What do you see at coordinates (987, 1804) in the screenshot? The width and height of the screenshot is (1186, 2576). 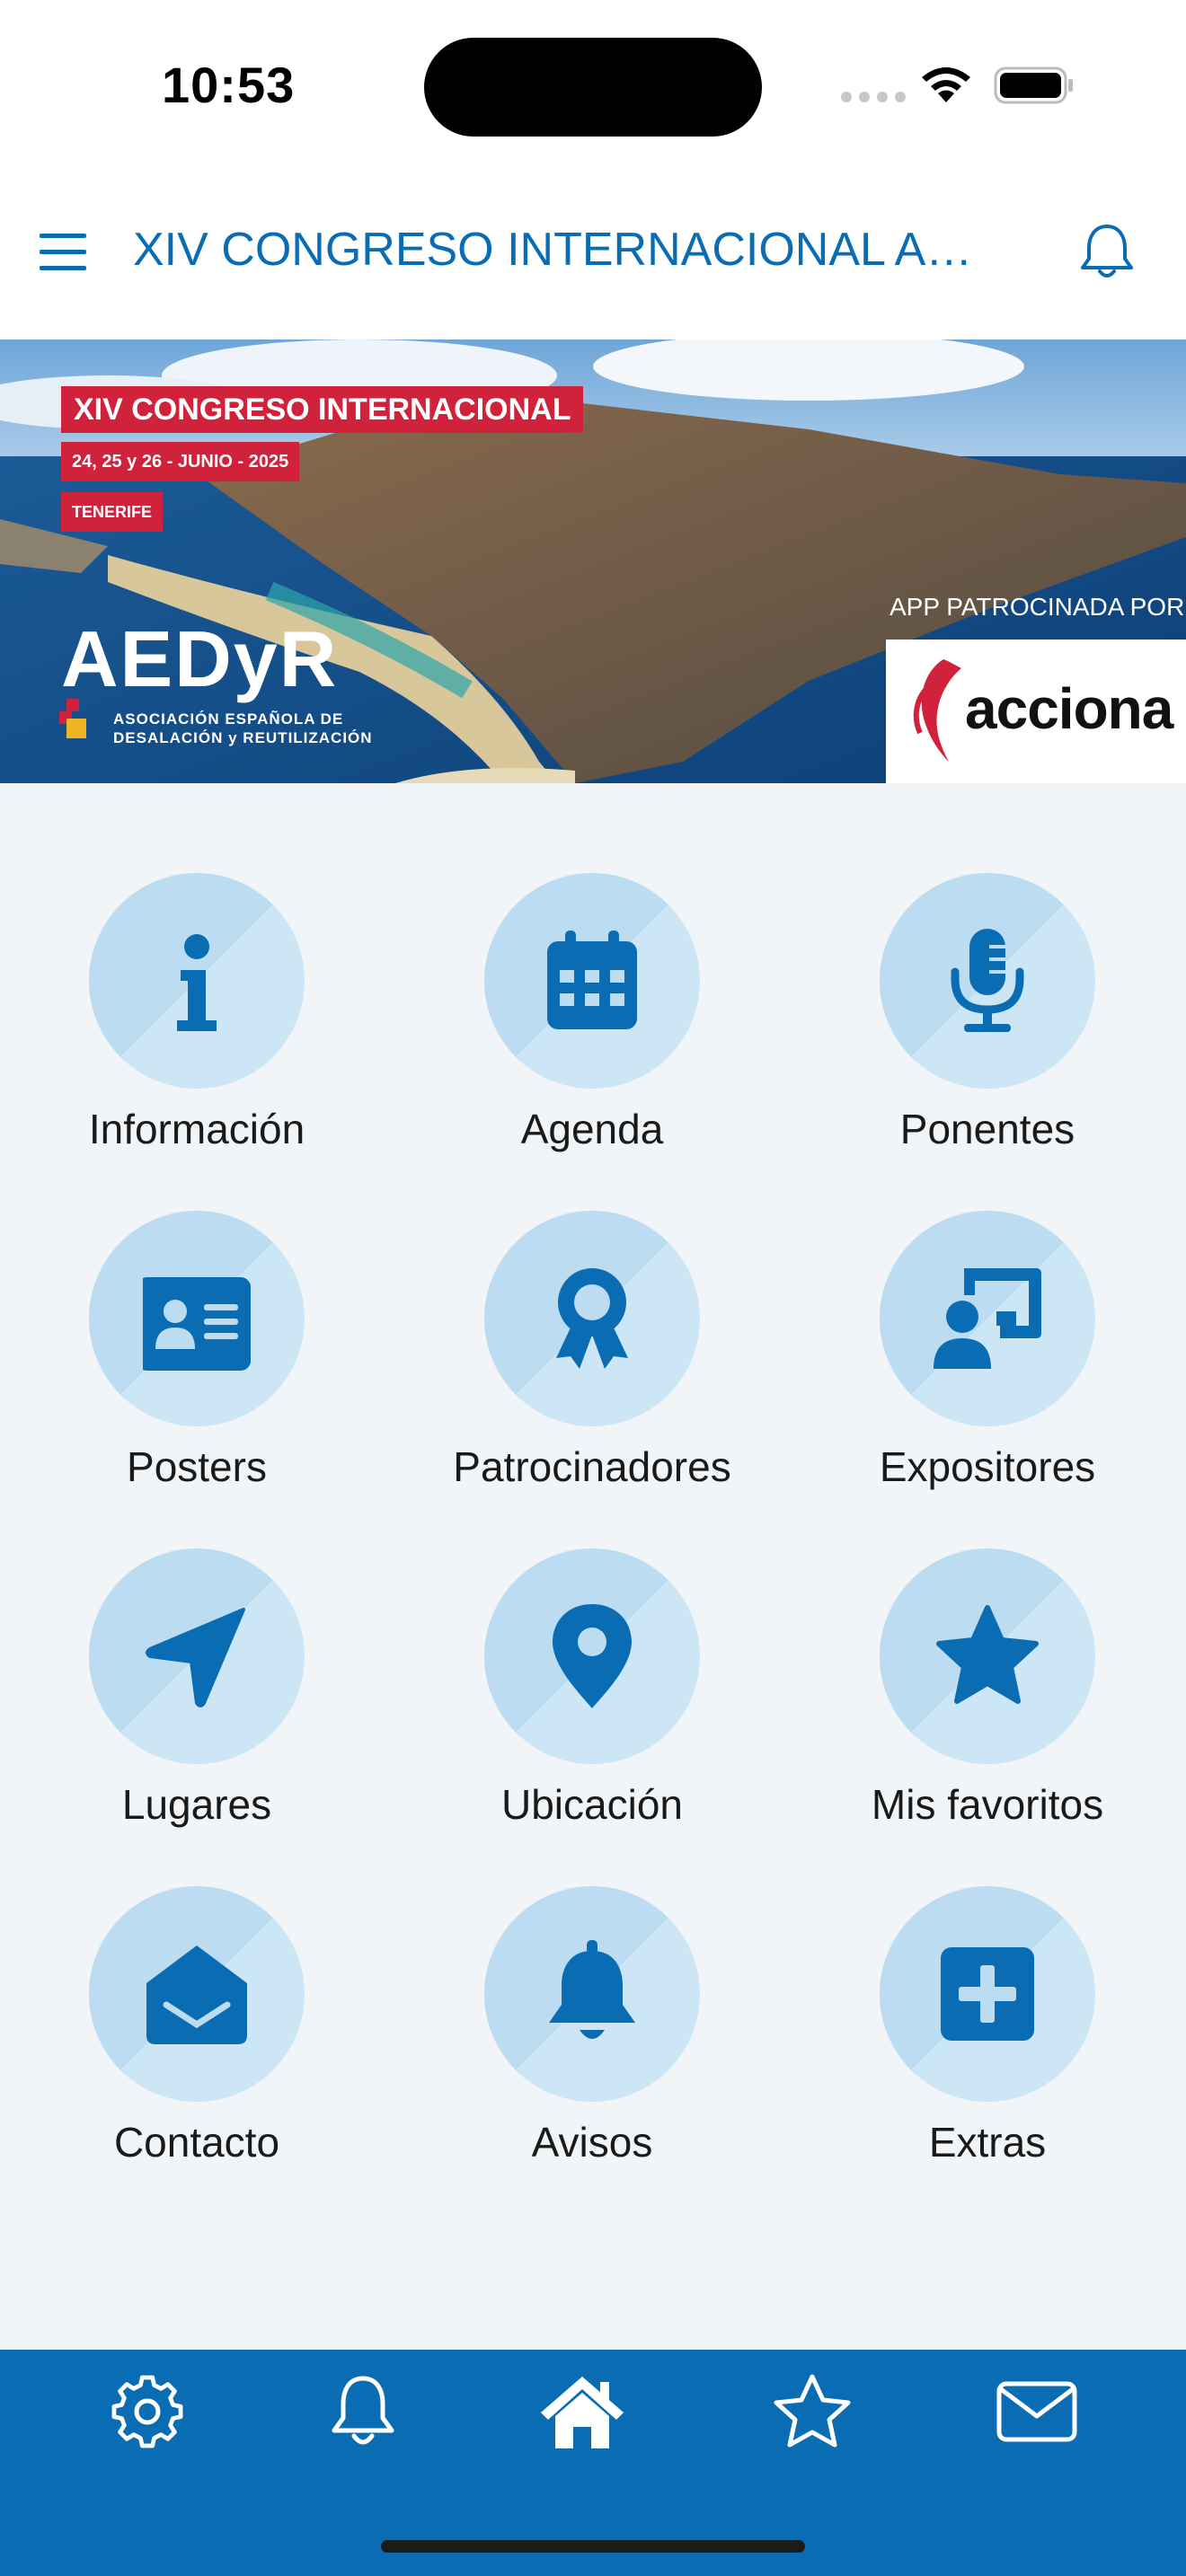 I see `tile-label: Mis favoritos` at bounding box center [987, 1804].